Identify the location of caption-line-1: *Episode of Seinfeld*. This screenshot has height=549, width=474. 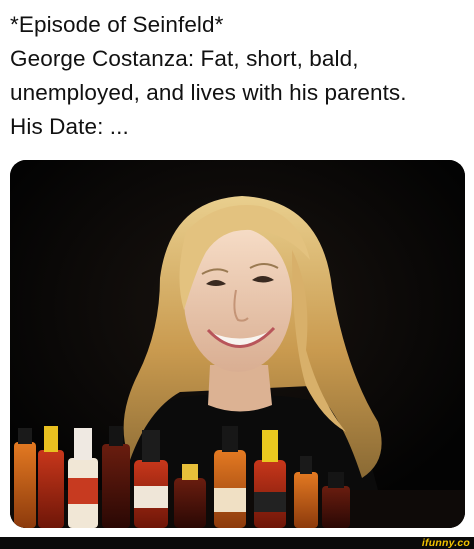
(117, 24).